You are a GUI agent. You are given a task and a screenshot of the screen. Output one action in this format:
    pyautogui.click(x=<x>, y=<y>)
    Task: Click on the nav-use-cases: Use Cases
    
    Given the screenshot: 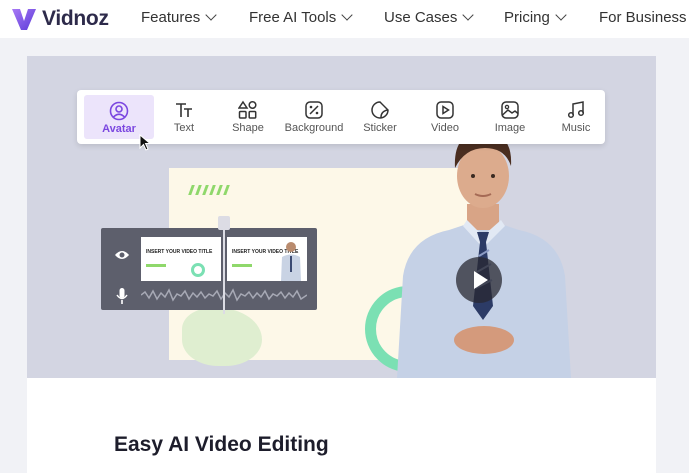 What is the action you would take?
    pyautogui.click(x=429, y=17)
    